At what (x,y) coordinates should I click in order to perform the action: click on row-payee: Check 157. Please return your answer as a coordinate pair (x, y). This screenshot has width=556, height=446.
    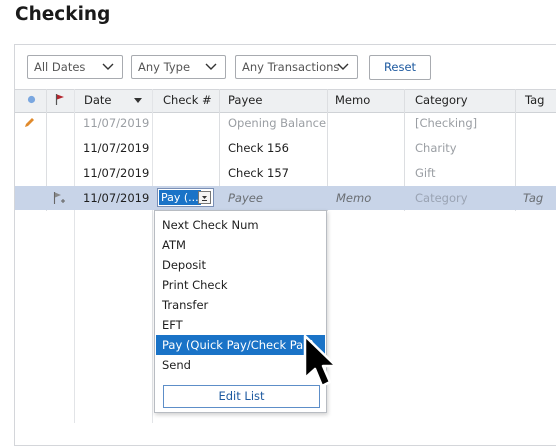
    Looking at the image, I should click on (258, 173).